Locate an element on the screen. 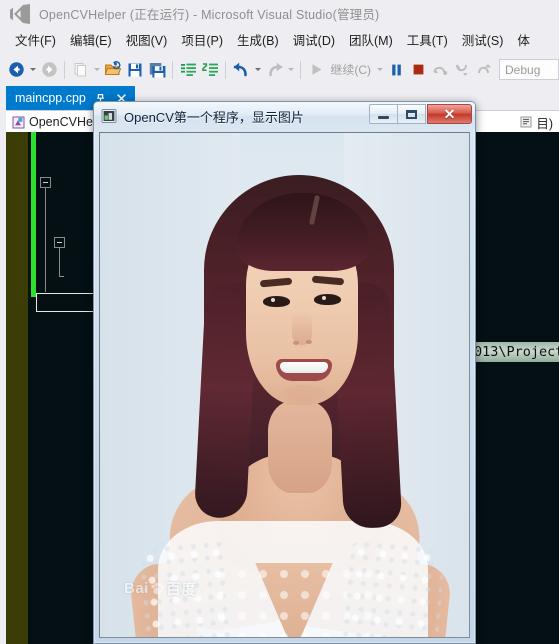 The width and height of the screenshot is (559, 644). close-button: ✕ is located at coordinates (449, 114).